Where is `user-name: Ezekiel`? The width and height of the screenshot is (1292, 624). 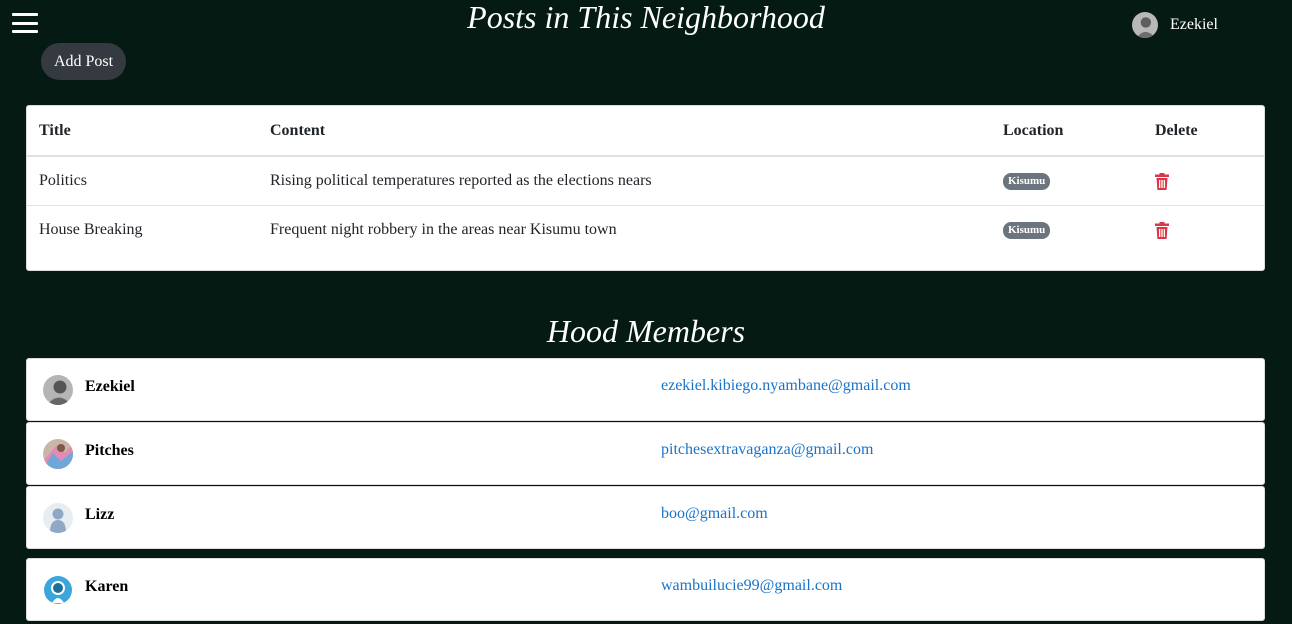 user-name: Ezekiel is located at coordinates (1194, 24).